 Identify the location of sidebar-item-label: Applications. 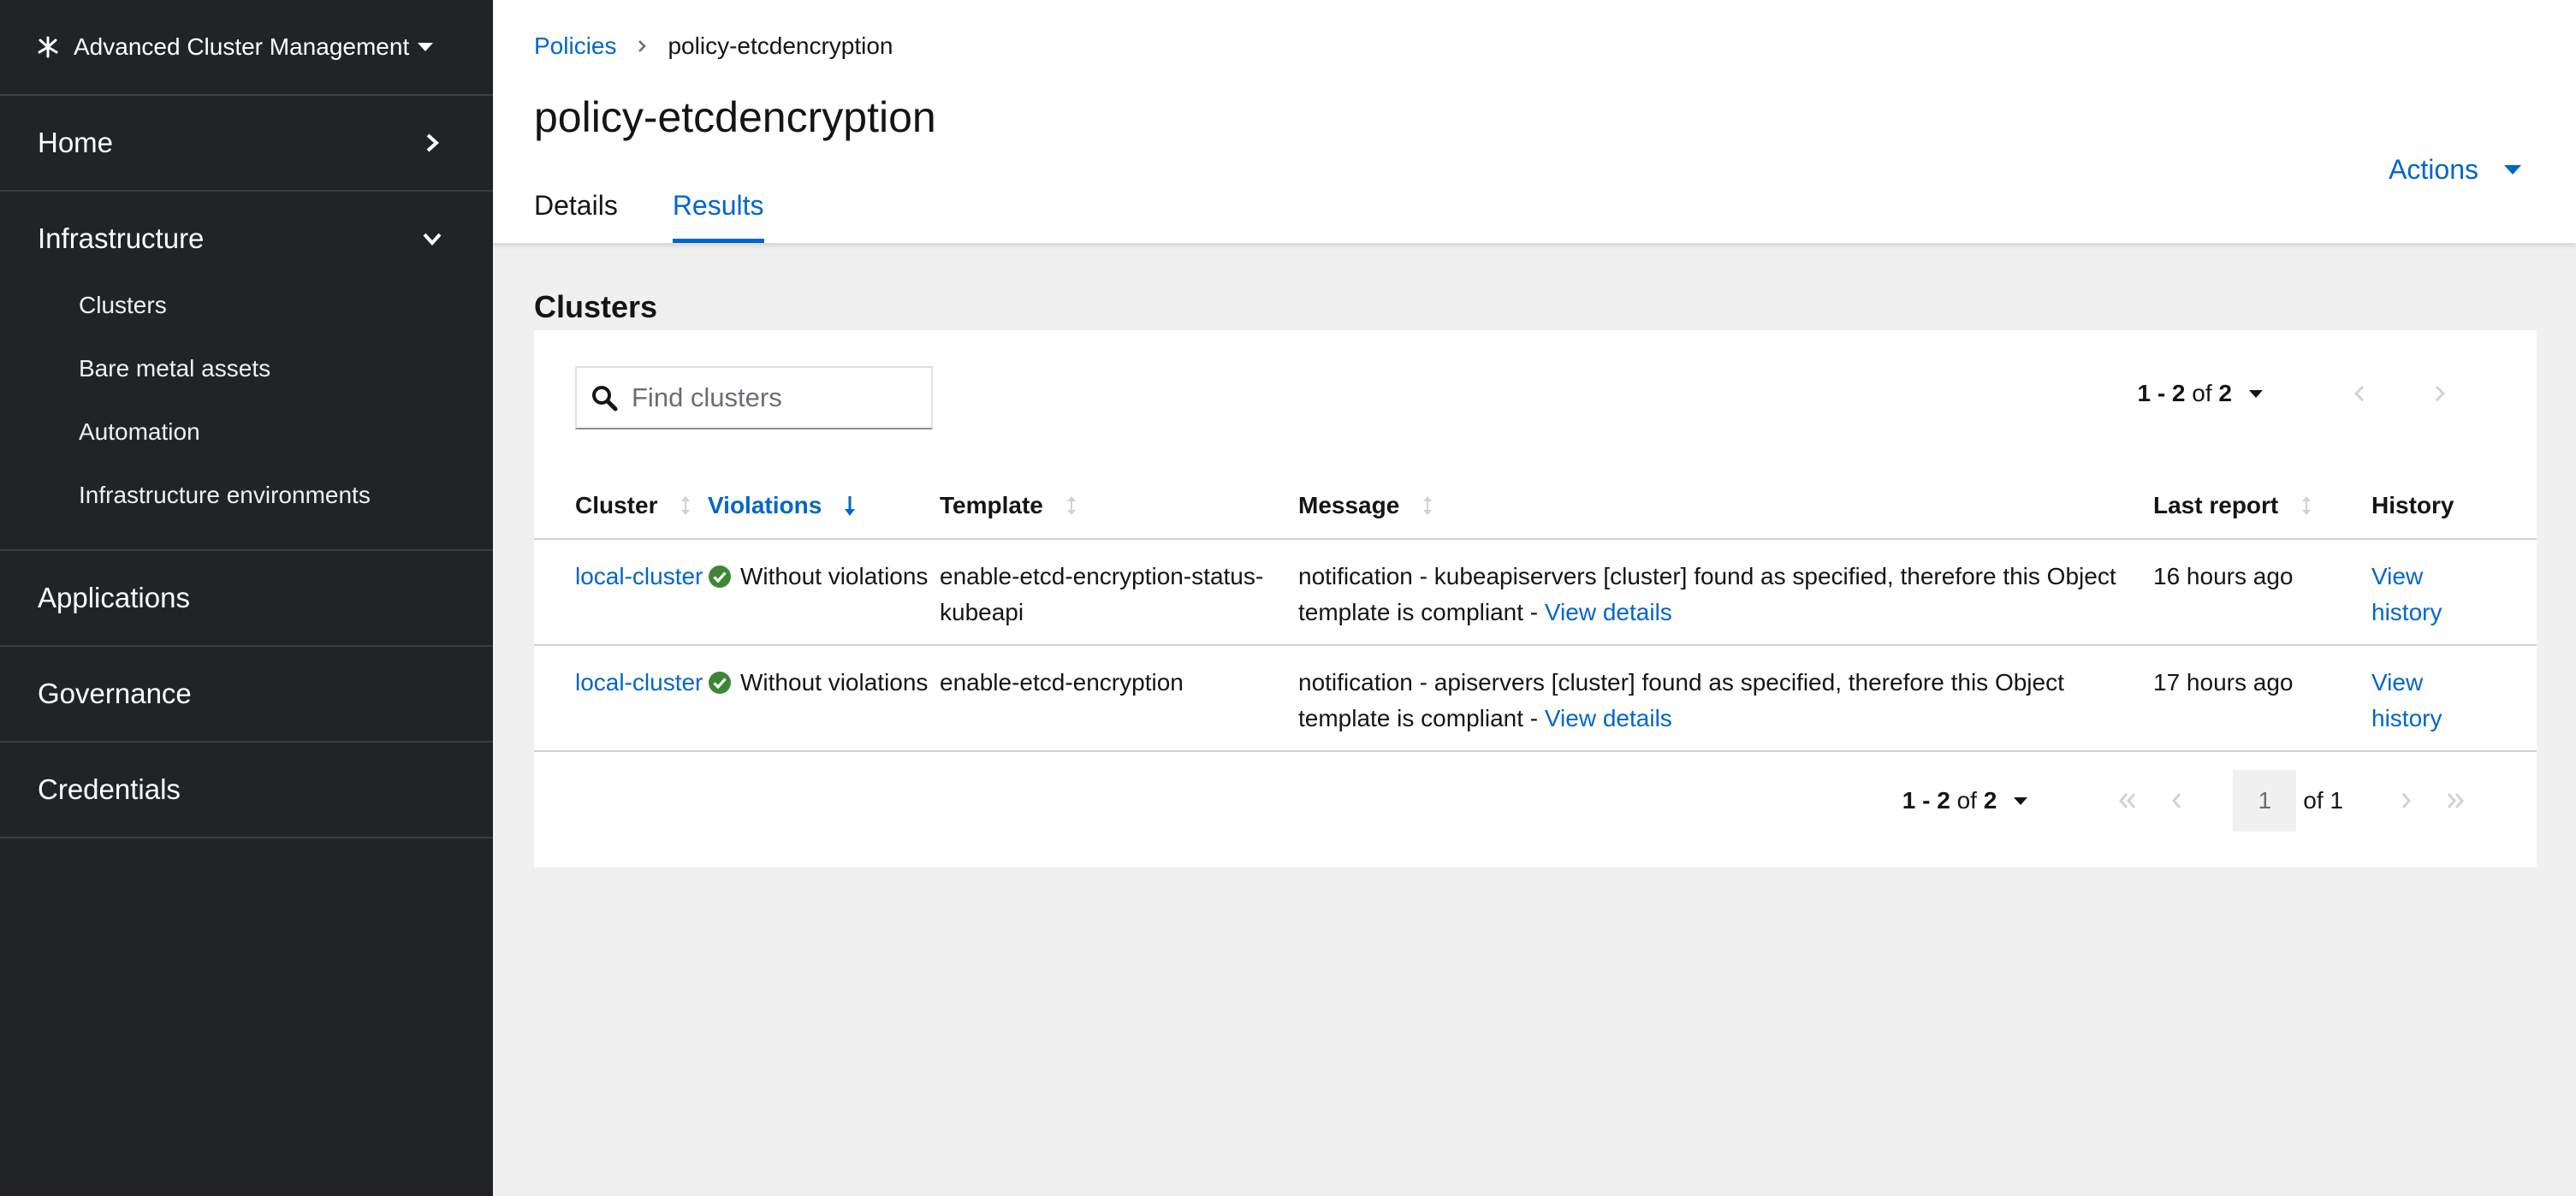
(114, 597).